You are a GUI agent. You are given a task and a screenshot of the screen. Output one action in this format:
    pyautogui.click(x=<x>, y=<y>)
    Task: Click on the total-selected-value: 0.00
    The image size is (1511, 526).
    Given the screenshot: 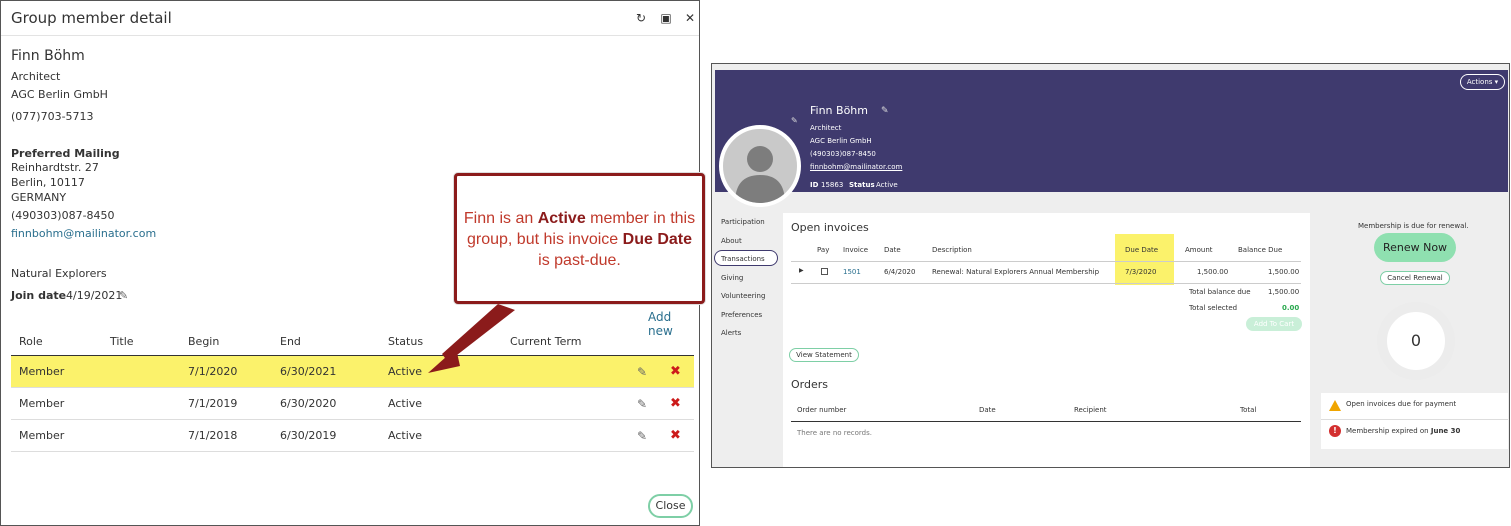 What is the action you would take?
    pyautogui.click(x=1291, y=308)
    